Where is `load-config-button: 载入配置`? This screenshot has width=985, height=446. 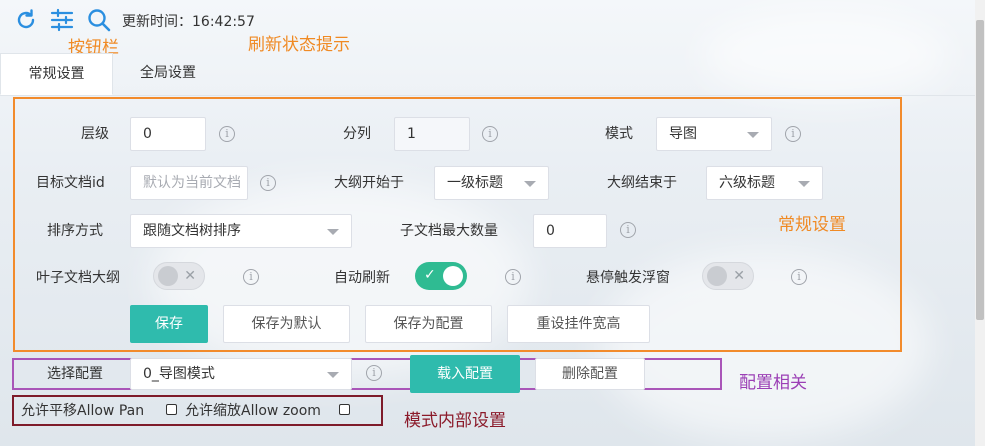 load-config-button: 载入配置 is located at coordinates (465, 374).